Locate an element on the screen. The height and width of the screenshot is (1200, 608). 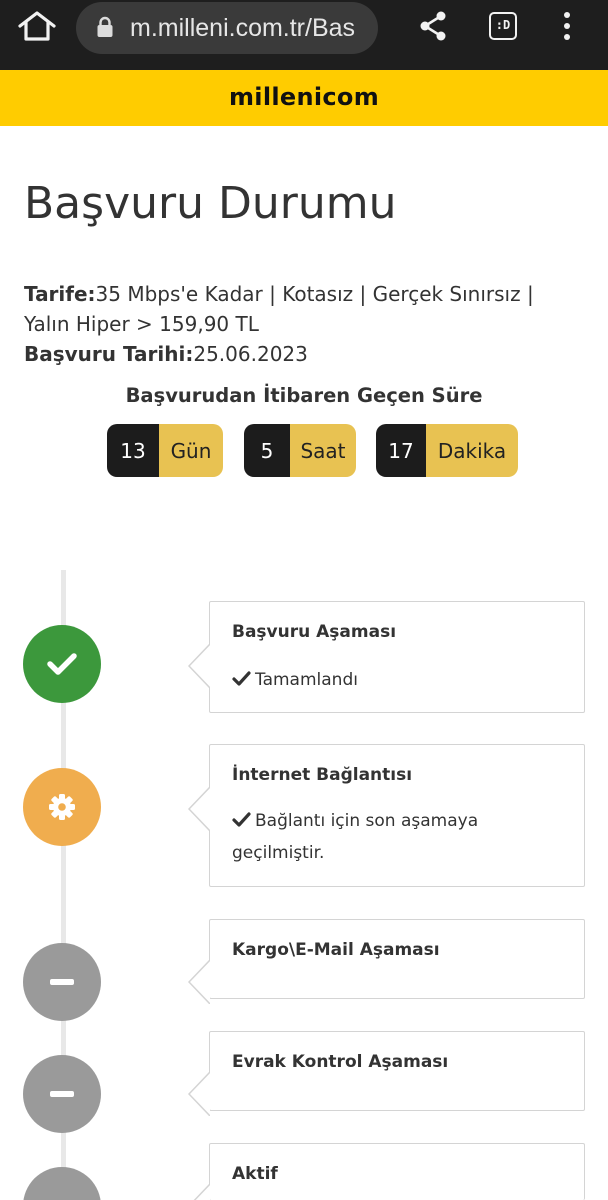
step-status-done is located at coordinates (62, 664).